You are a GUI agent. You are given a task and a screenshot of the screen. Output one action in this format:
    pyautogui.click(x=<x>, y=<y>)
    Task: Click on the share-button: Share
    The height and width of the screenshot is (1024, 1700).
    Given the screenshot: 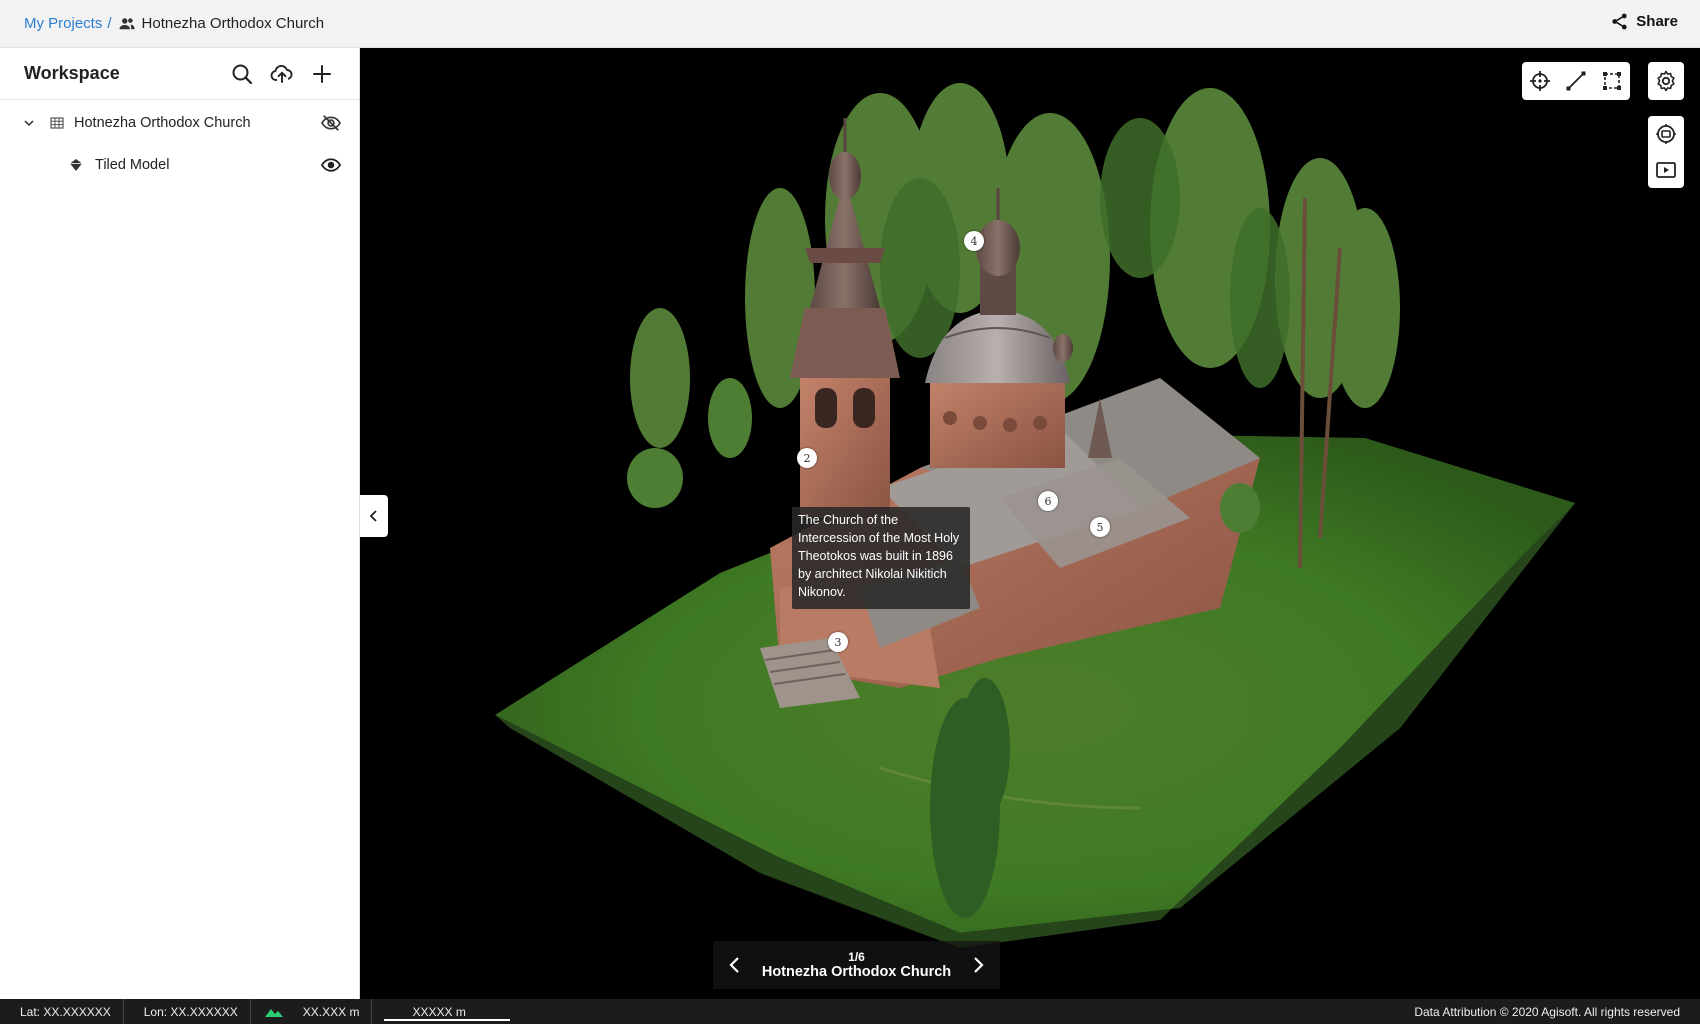 What is the action you would take?
    pyautogui.click(x=1644, y=21)
    